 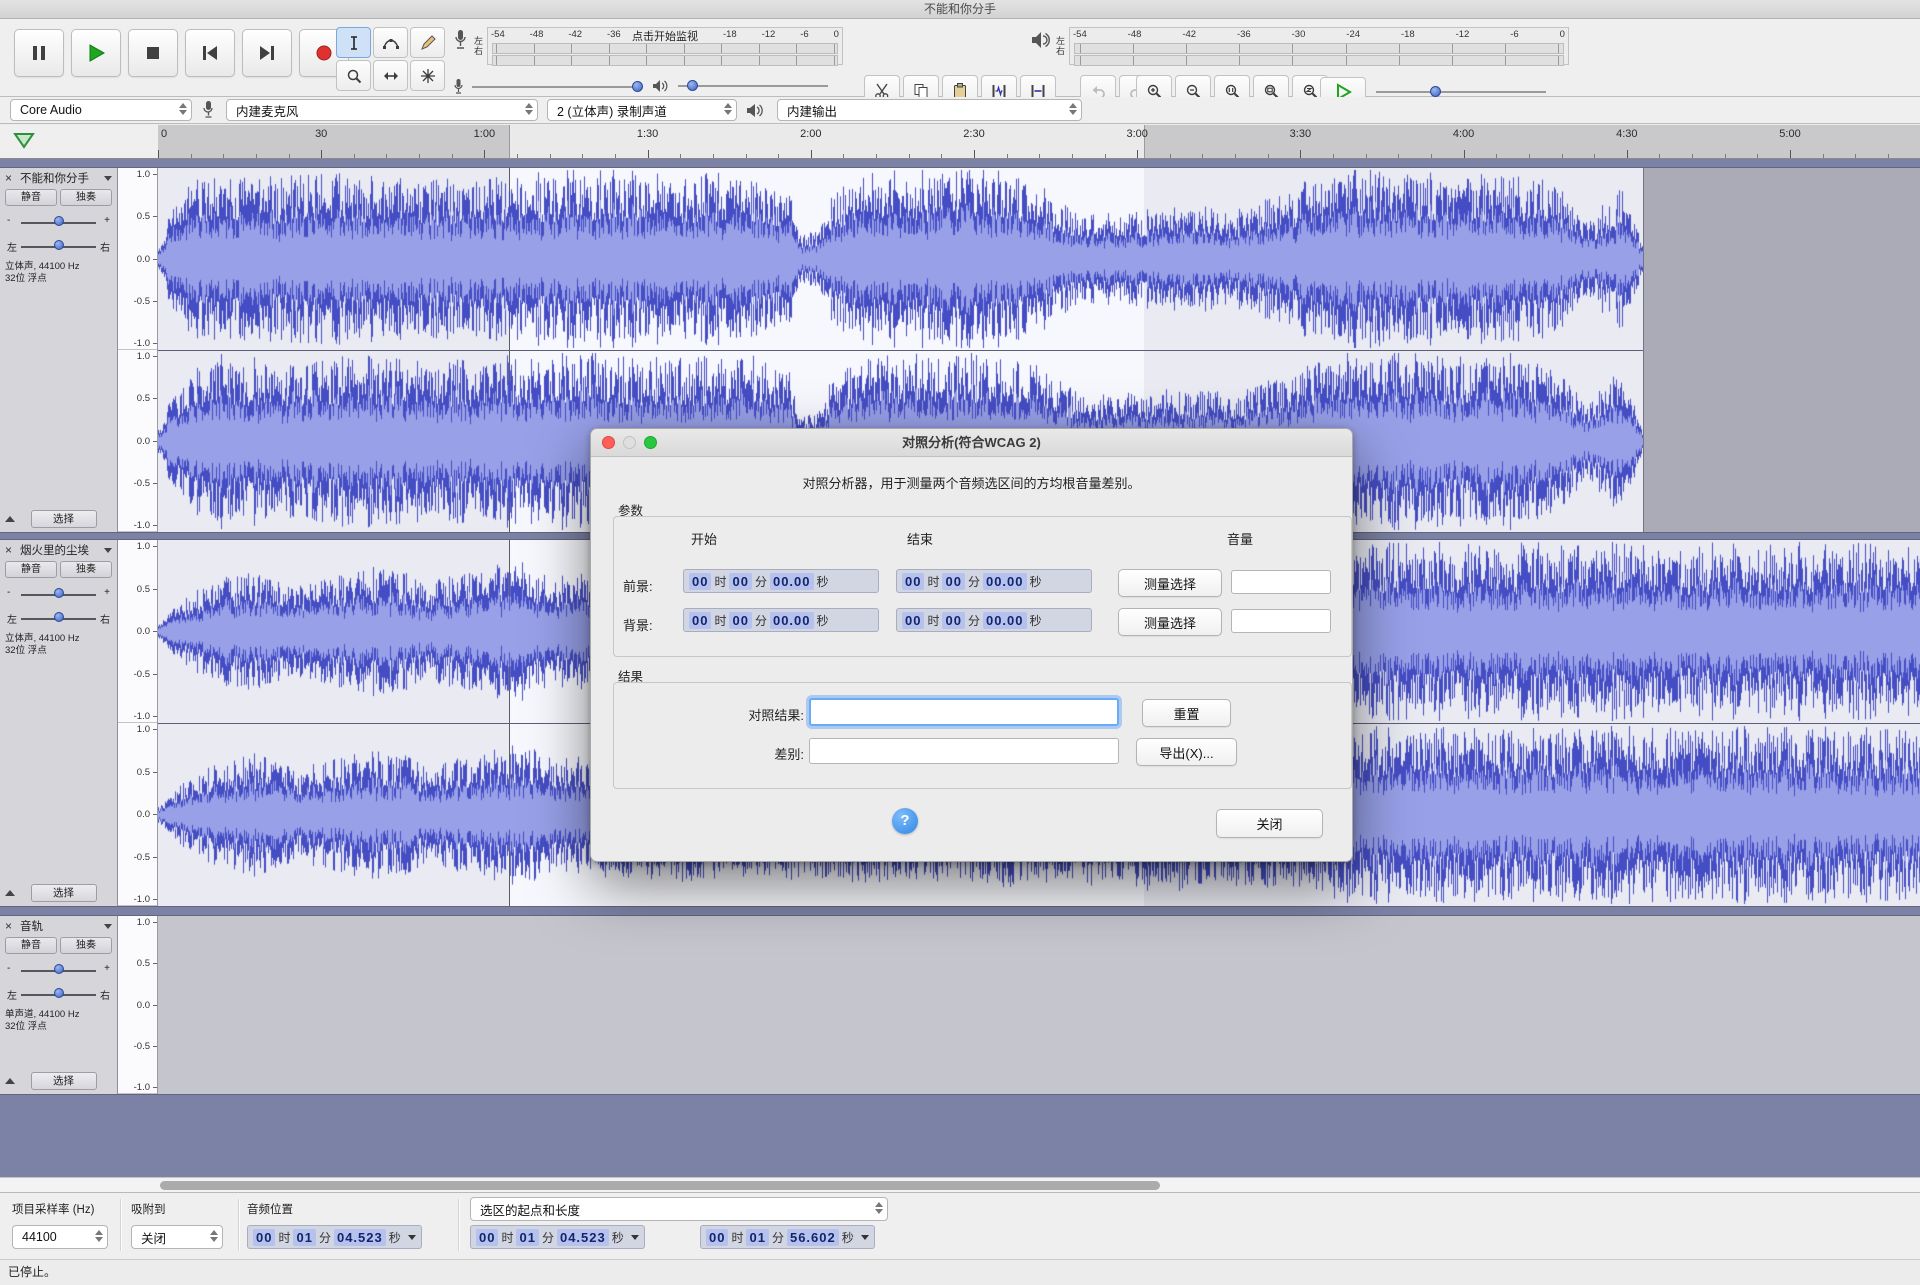 I want to click on snap-to-select: 关闭, so click(x=177, y=1237).